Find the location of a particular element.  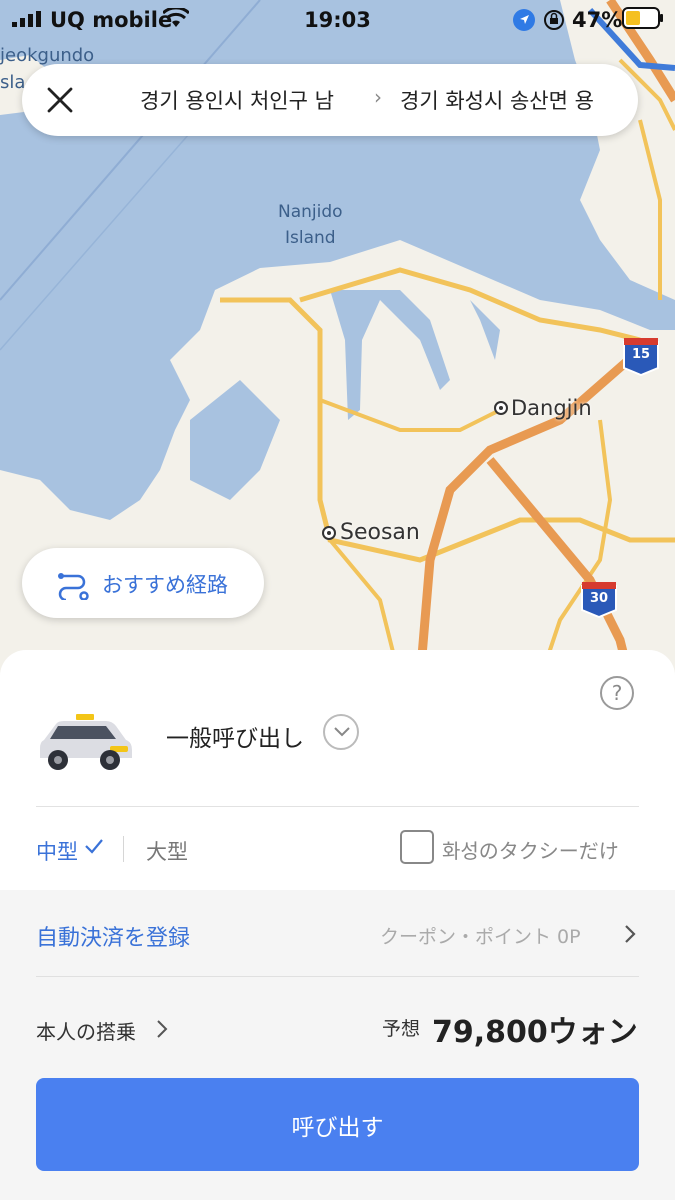

local-taxi-checkbox is located at coordinates (417, 847).